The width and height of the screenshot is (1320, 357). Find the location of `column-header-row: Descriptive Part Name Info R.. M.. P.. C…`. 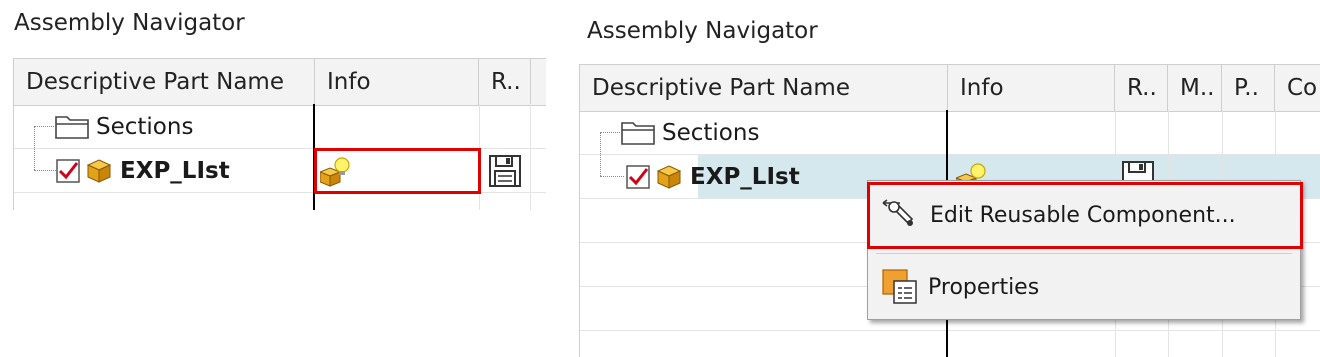

column-header-row: Descriptive Part Name Info R.. M.. P.. C… is located at coordinates (950, 88).